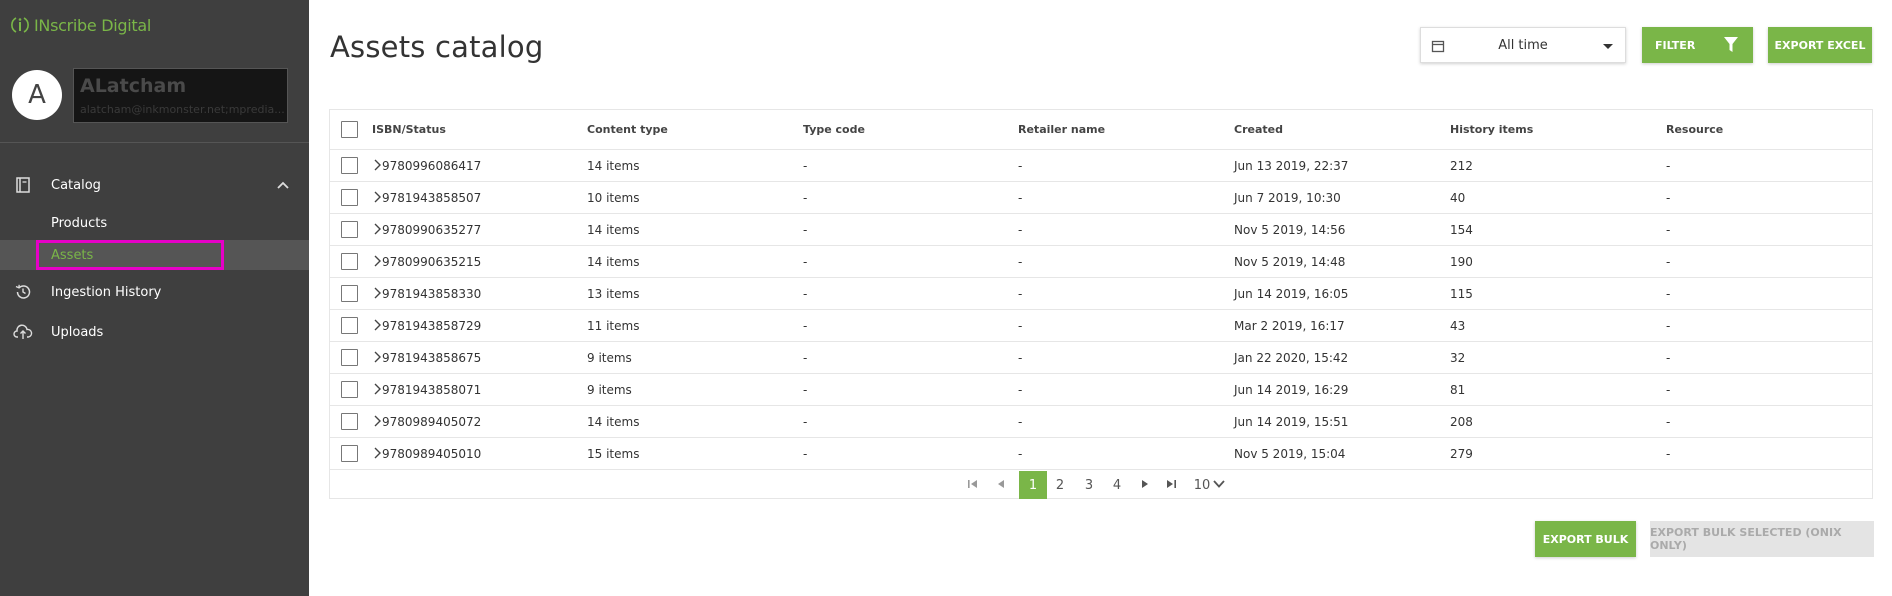 This screenshot has width=1892, height=596. Describe the element at coordinates (1762, 539) in the screenshot. I see `export-bulk-selected-button: EXPORT BULK SELECTED (ONIX ONLY)` at that location.